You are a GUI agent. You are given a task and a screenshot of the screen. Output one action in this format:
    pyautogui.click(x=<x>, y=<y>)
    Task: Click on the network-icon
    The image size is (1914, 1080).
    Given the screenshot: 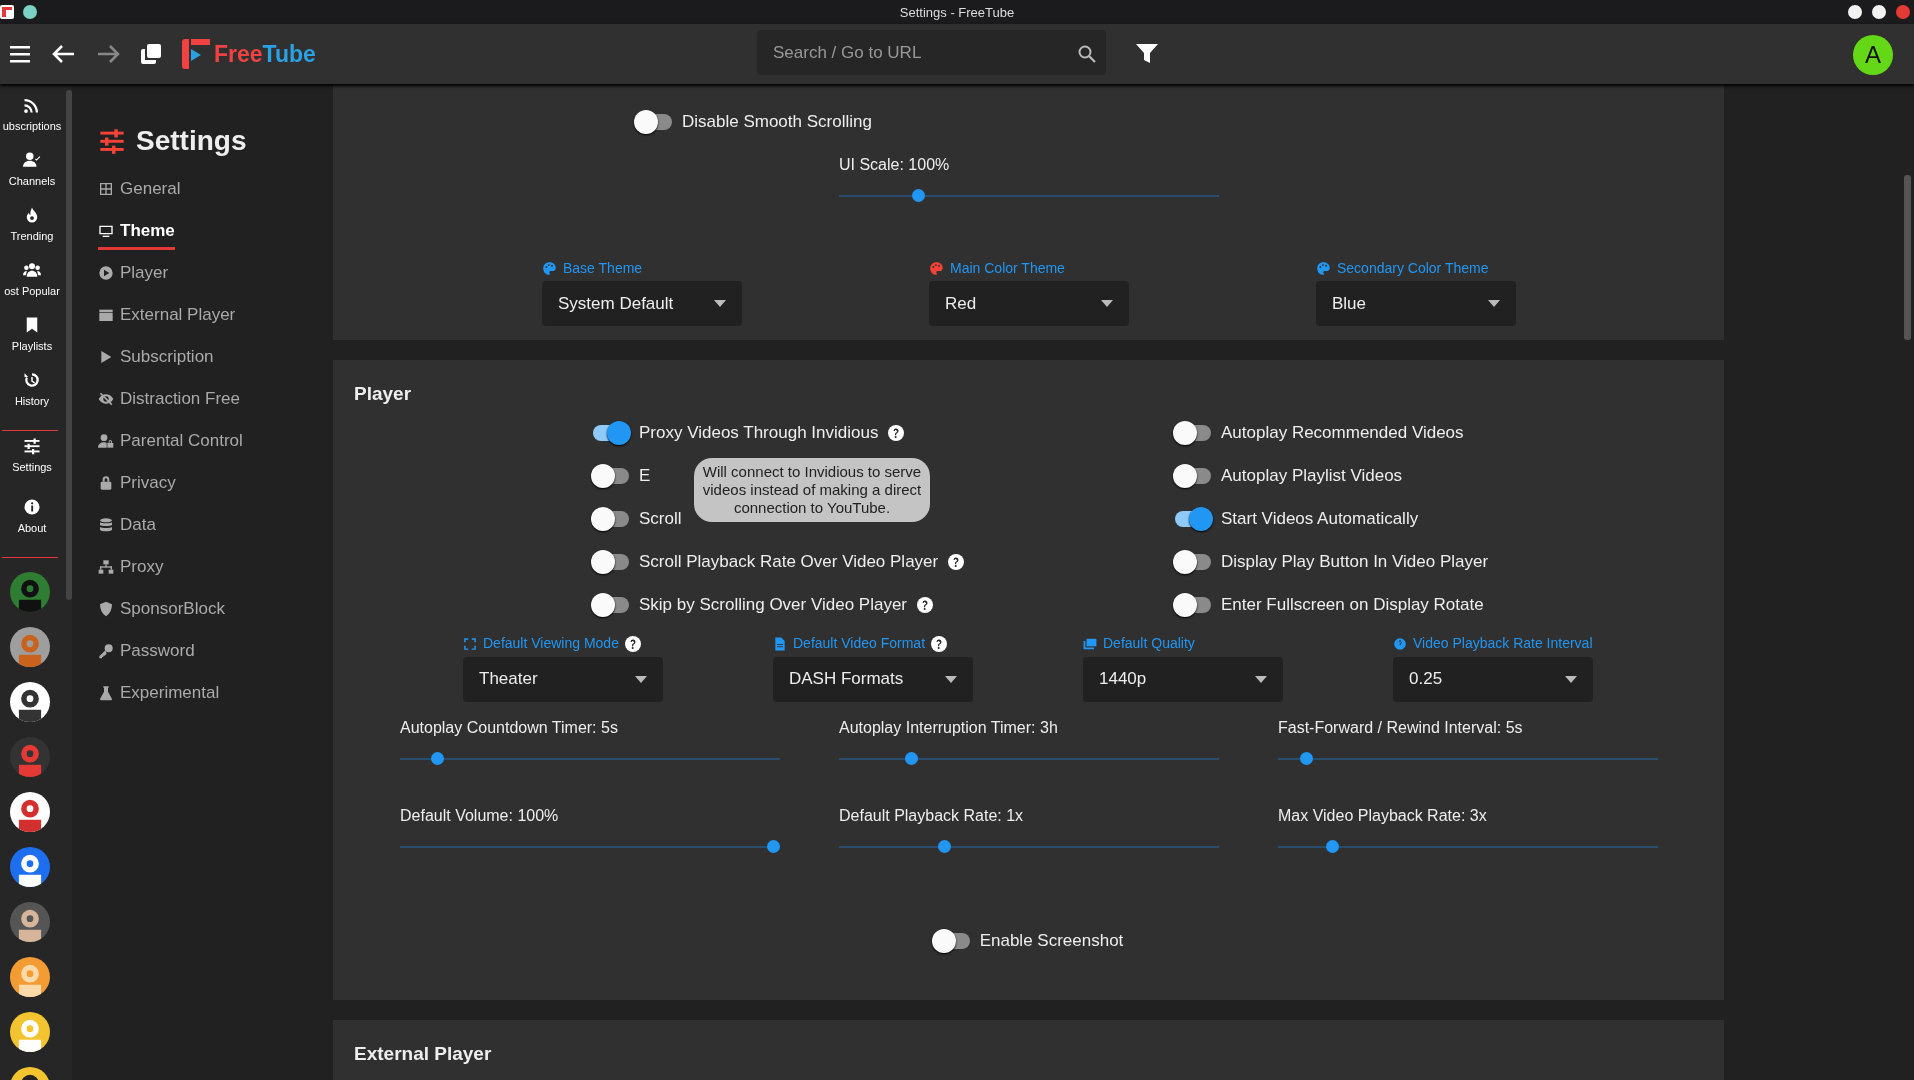 What is the action you would take?
    pyautogui.click(x=106, y=567)
    